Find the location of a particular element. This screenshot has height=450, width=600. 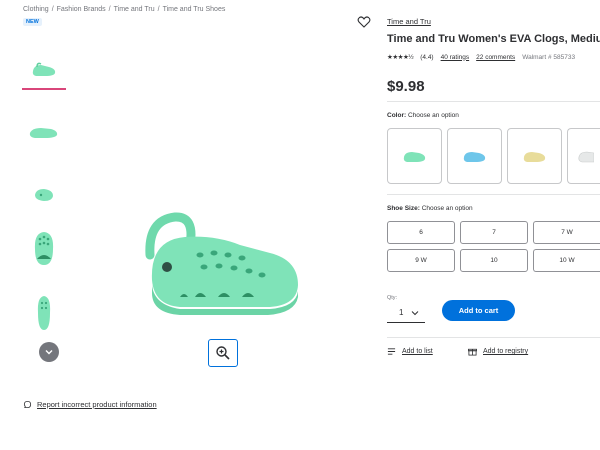

thumbnail-scroll-down-button is located at coordinates (49, 352).